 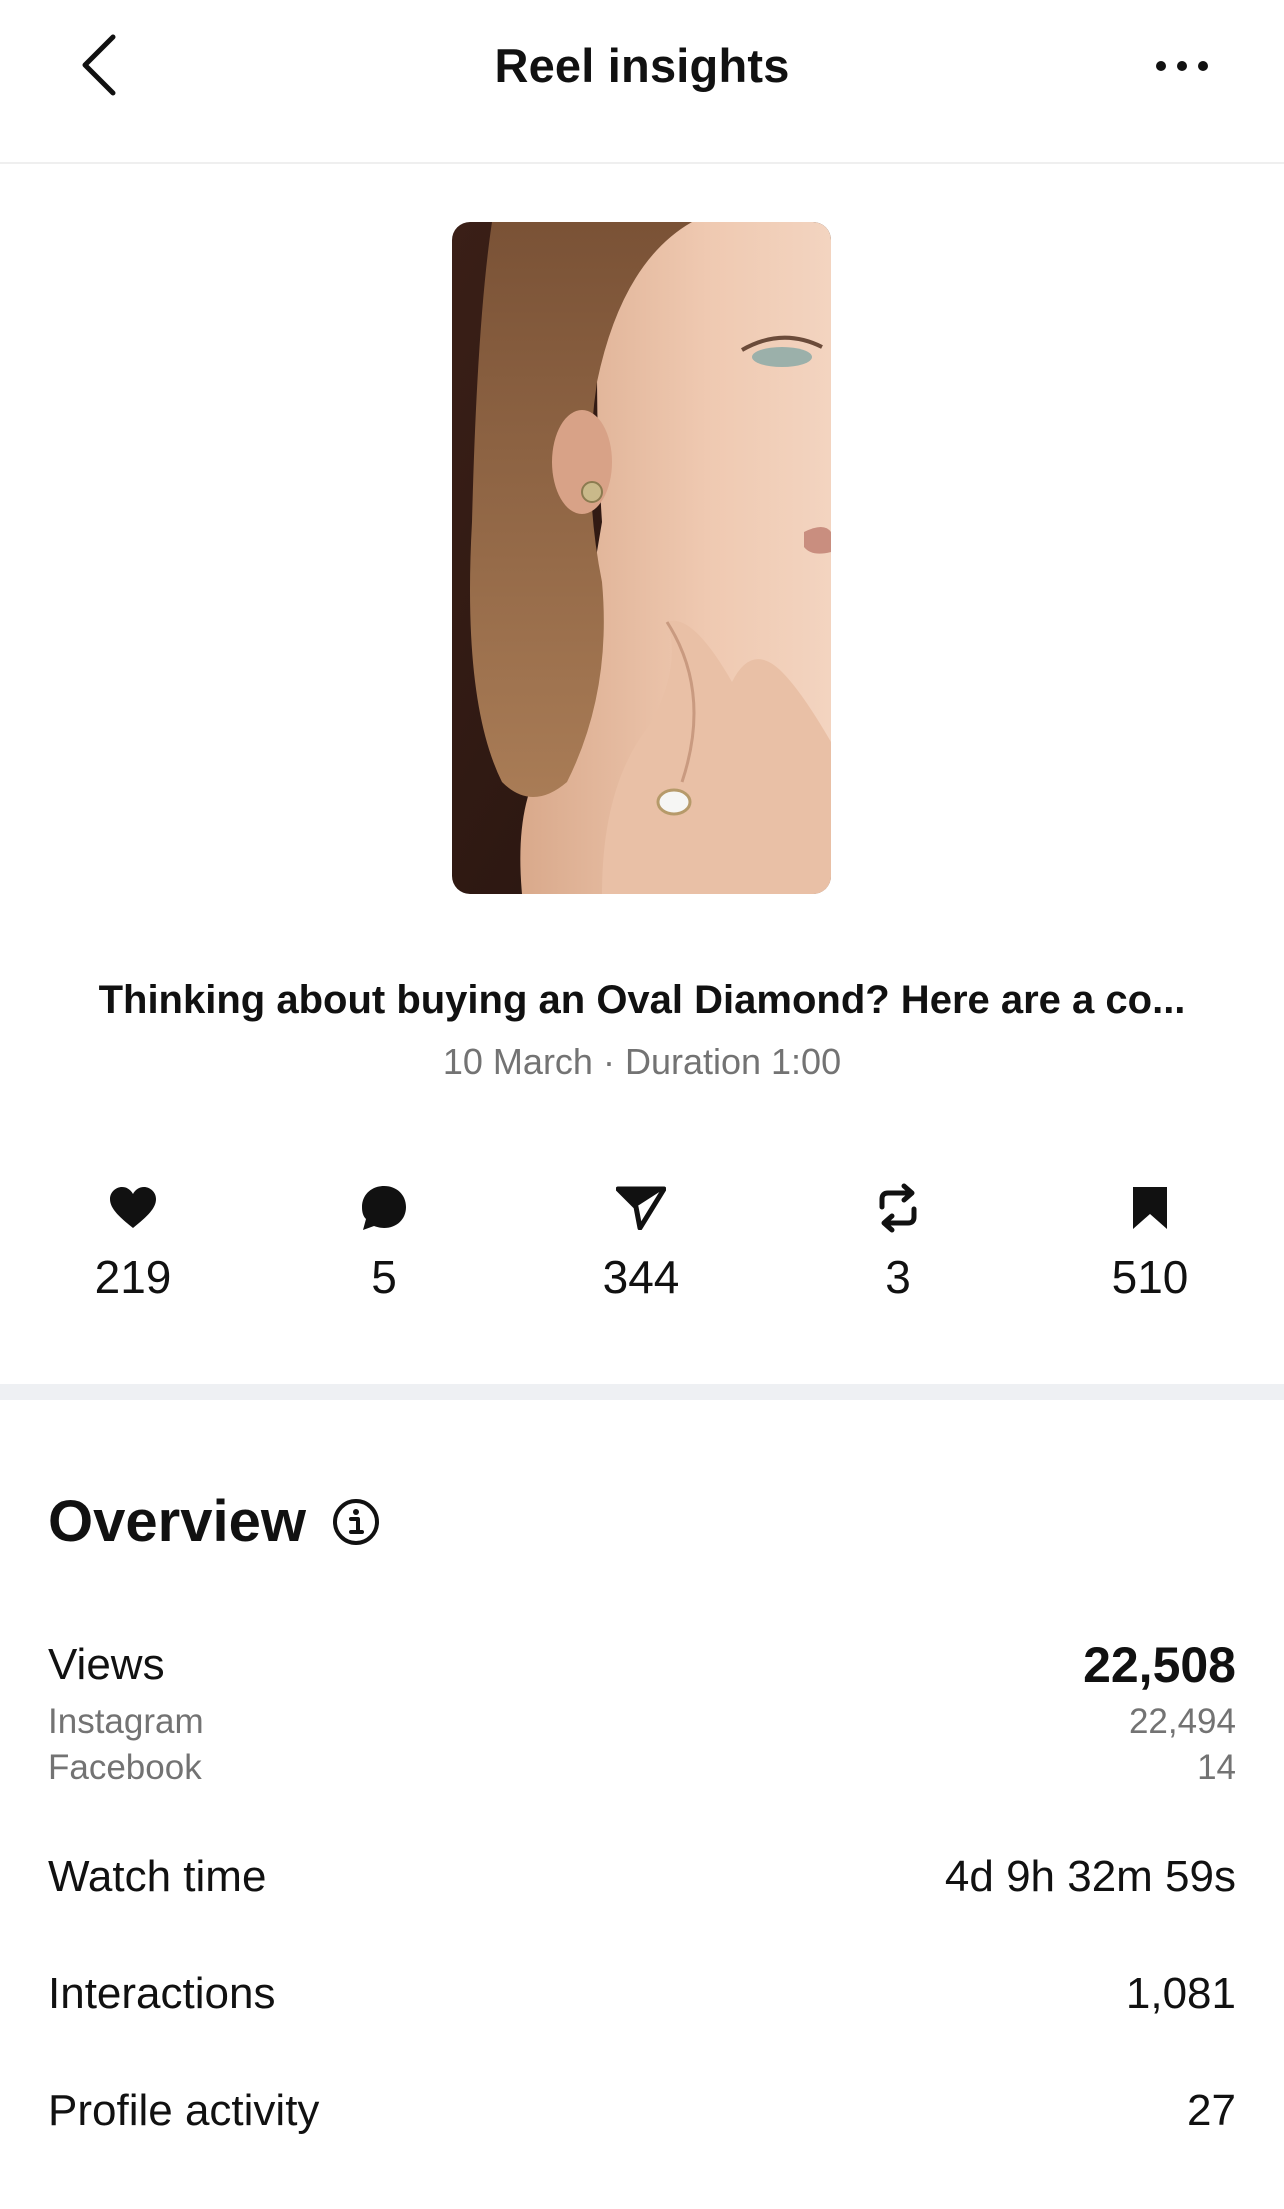 I want to click on stat-likes: 219, so click(x=133, y=1242).